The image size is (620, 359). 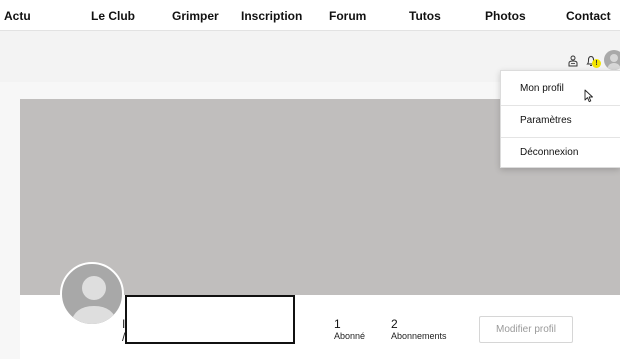 What do you see at coordinates (526, 329) in the screenshot?
I see `edit-profile-button: Modifier profil` at bounding box center [526, 329].